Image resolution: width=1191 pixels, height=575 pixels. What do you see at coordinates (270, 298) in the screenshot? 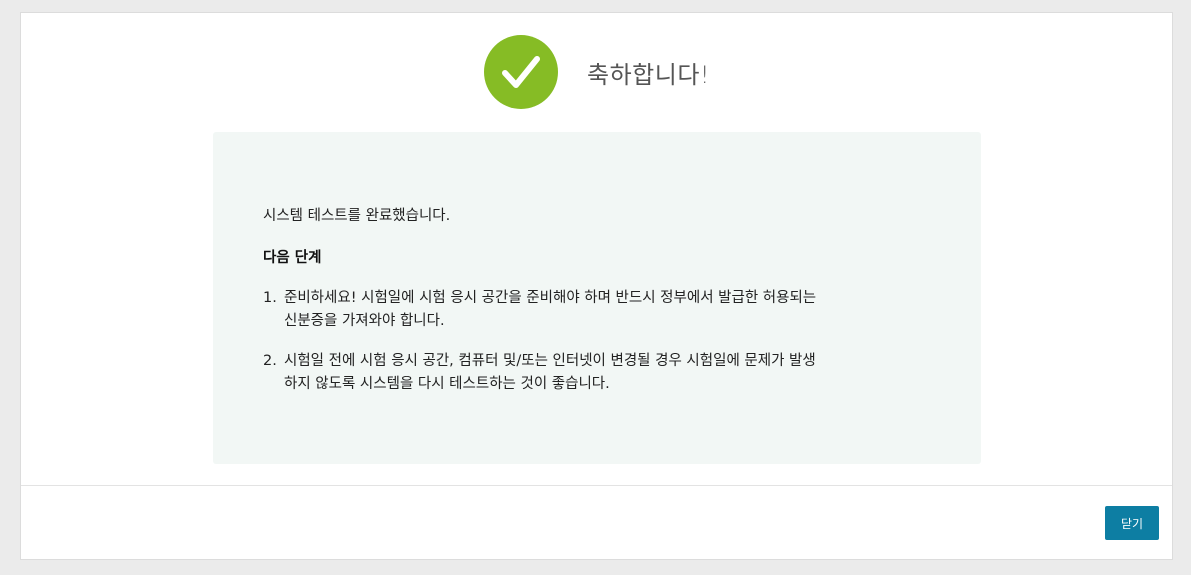
I see `step-number: 1.` at bounding box center [270, 298].